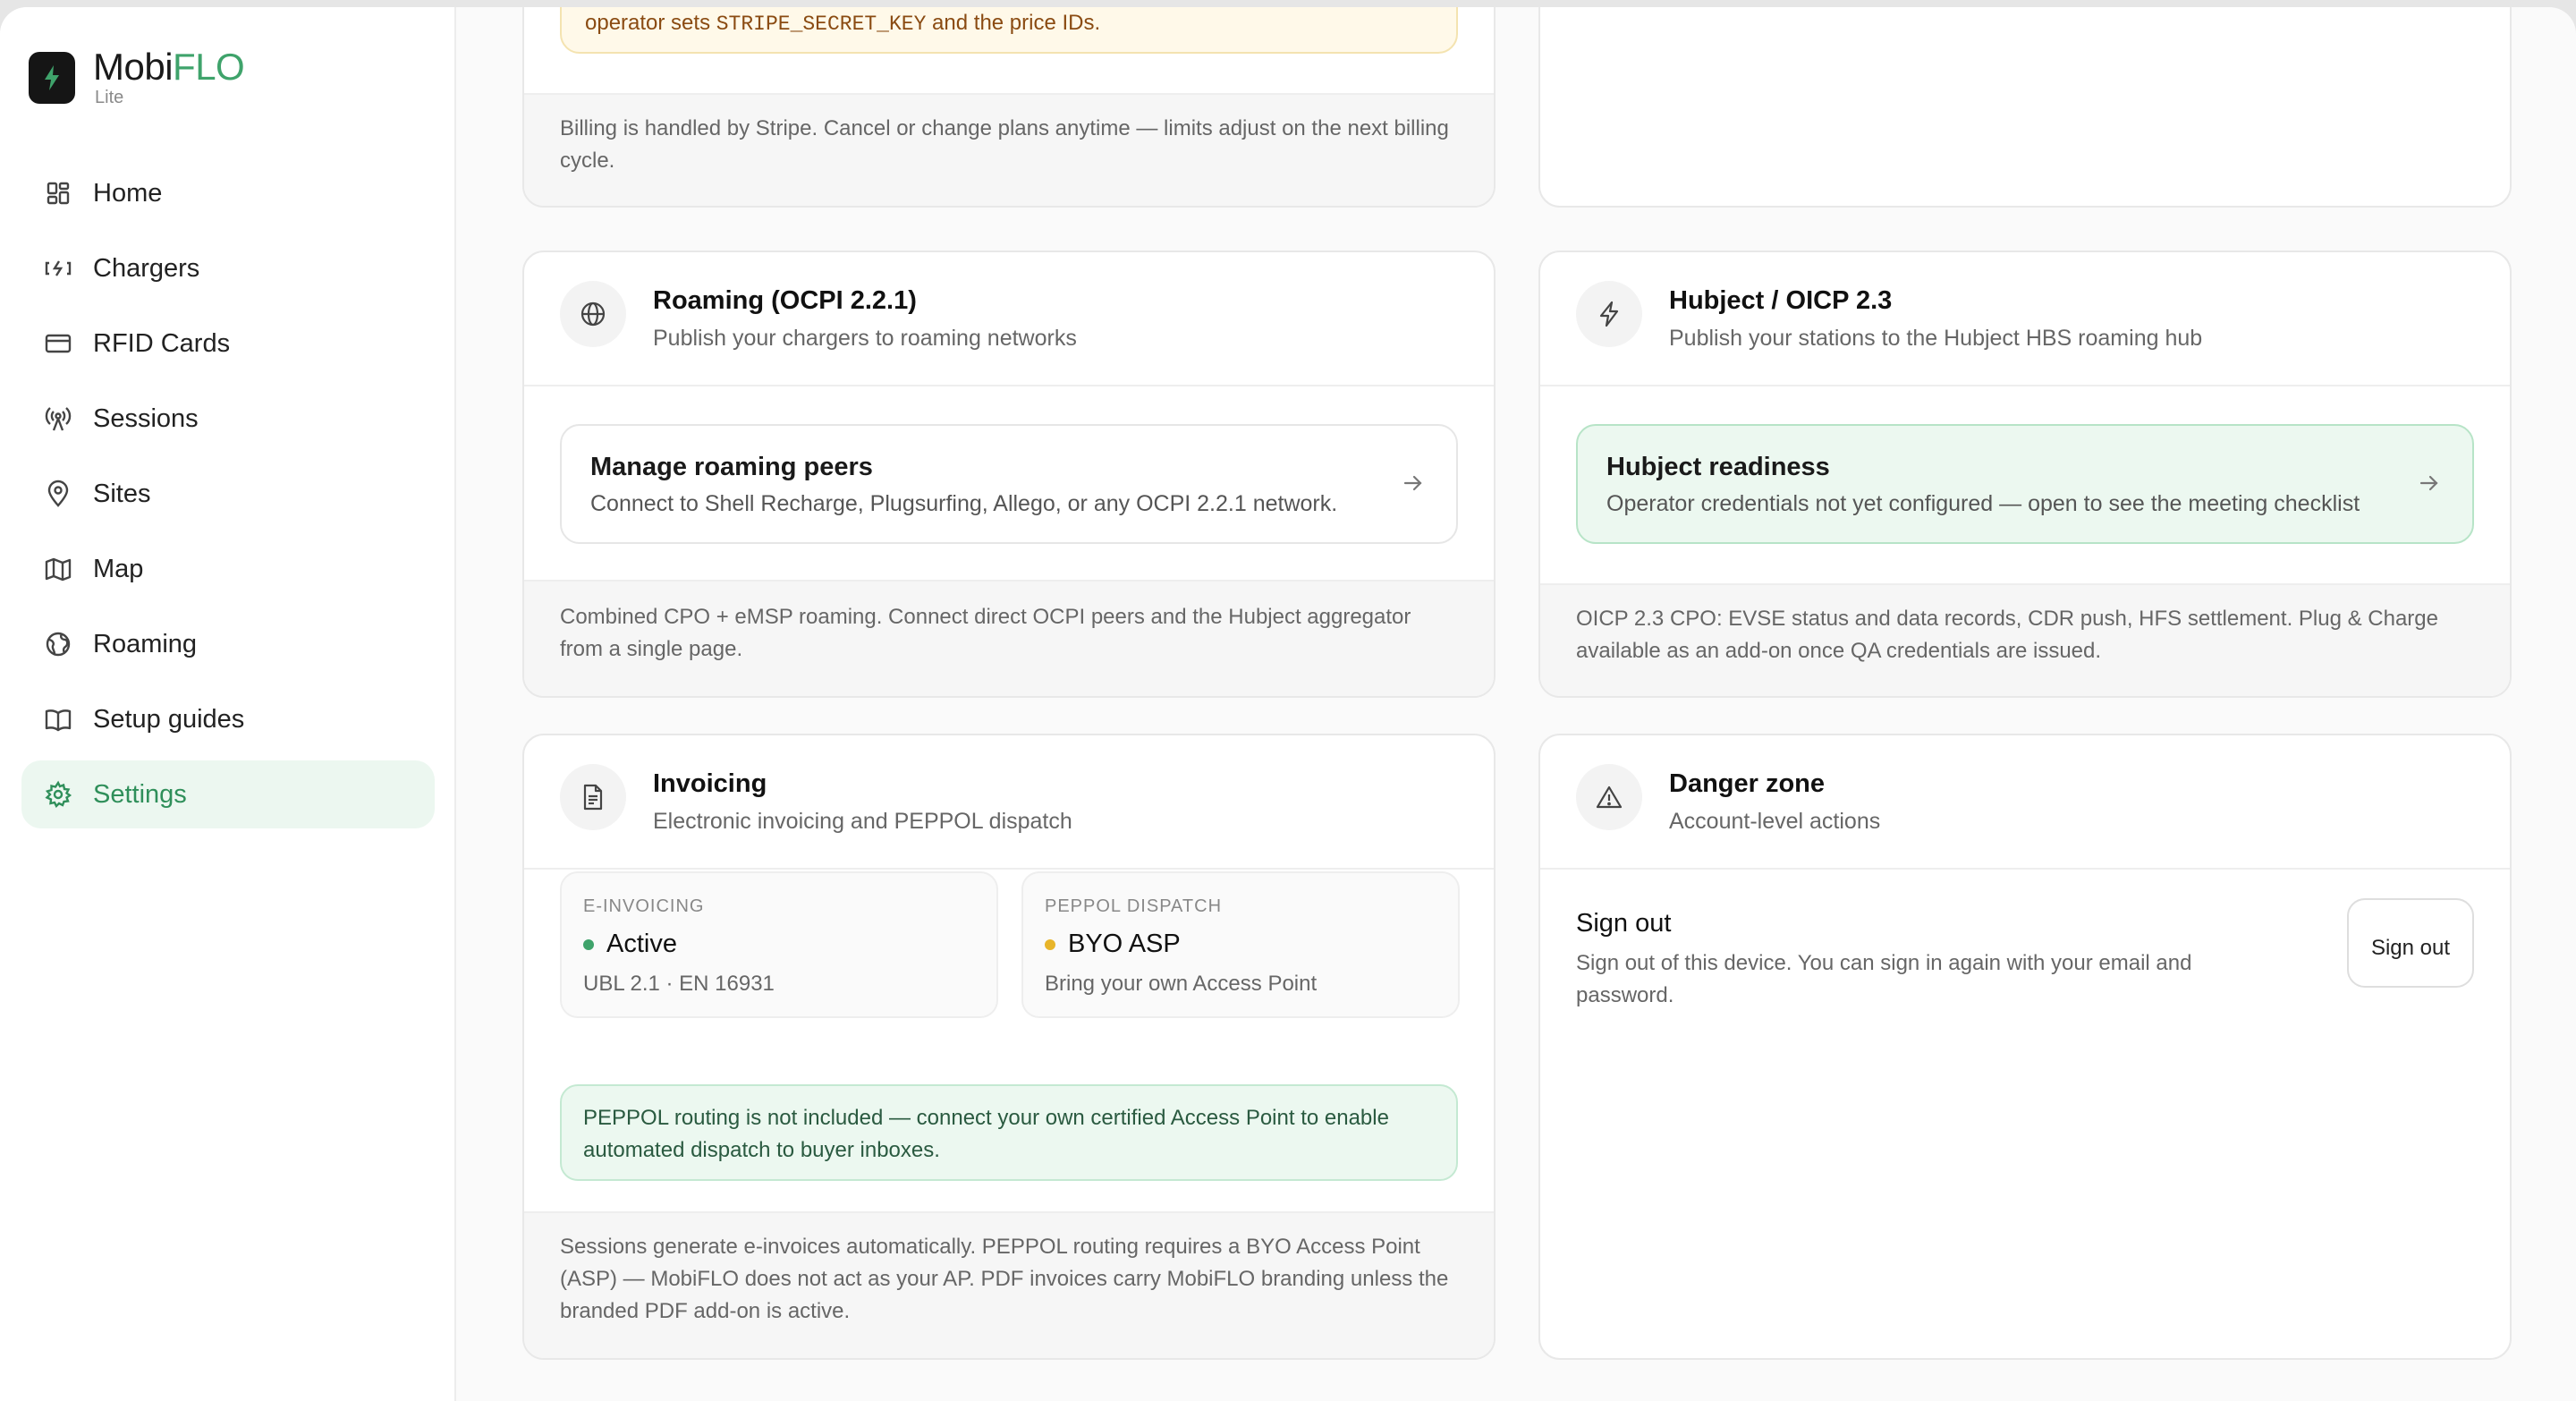 The height and width of the screenshot is (1401, 2576). Describe the element at coordinates (146, 418) in the screenshot. I see `sidebar-item-label: Sessions` at that location.